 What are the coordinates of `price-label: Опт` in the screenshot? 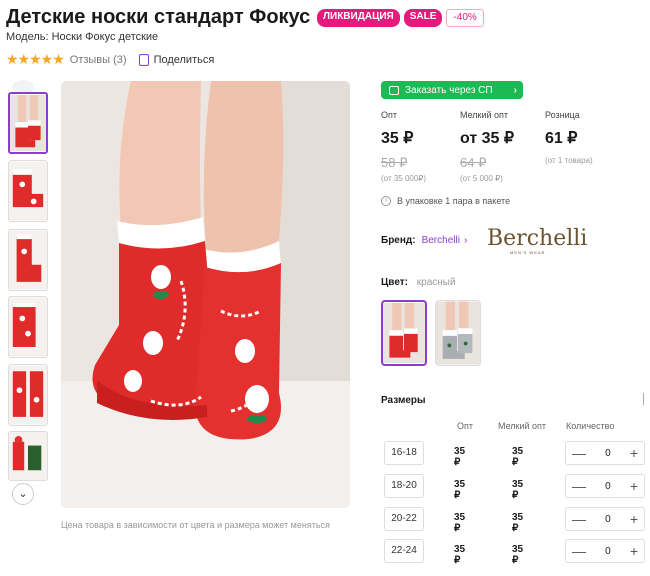 It's located at (389, 115).